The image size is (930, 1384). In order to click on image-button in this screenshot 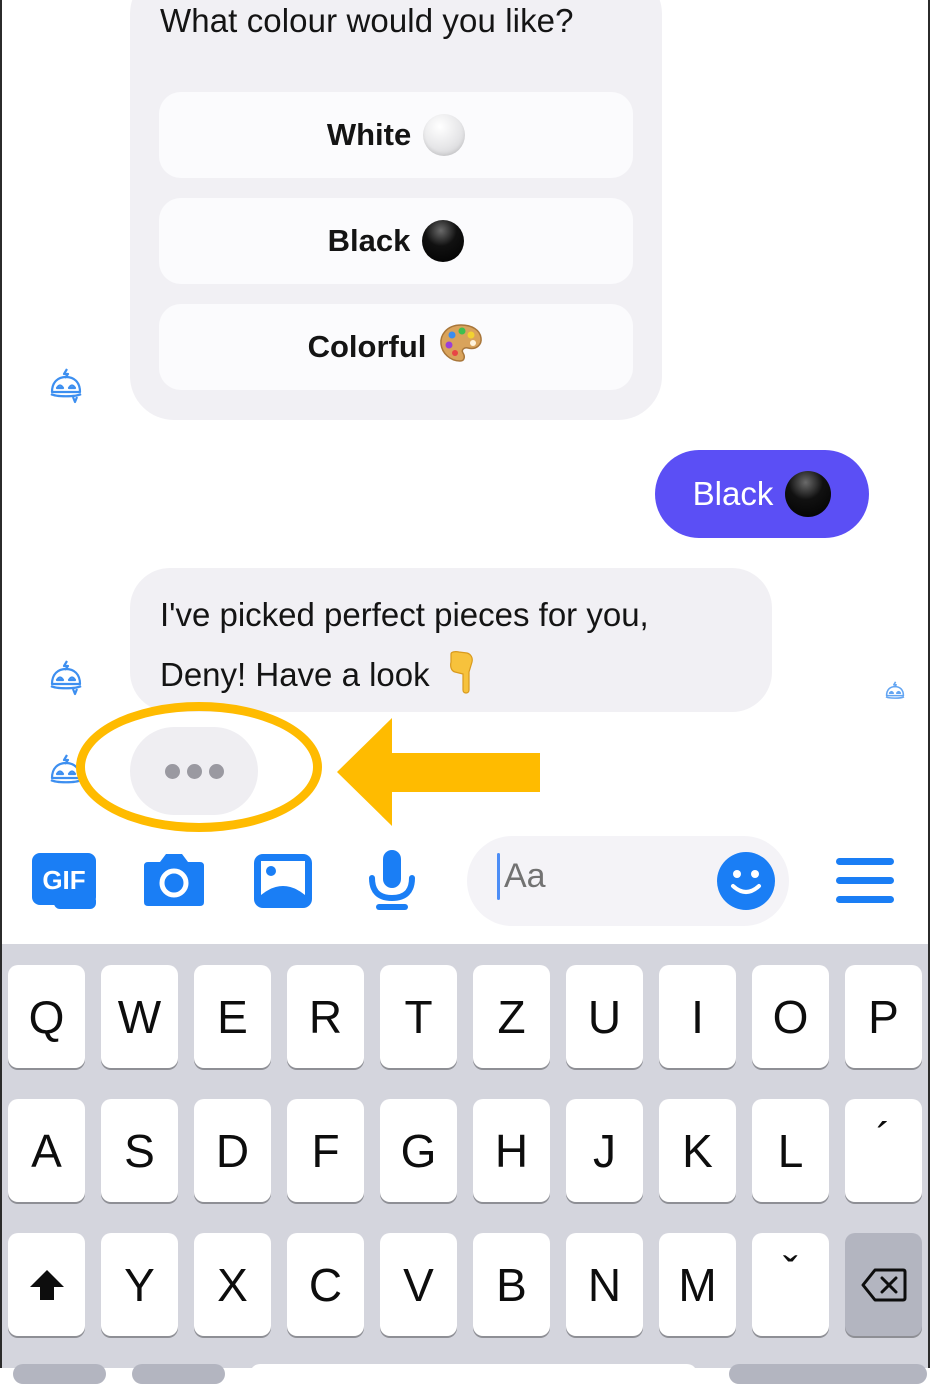, I will do `click(283, 881)`.